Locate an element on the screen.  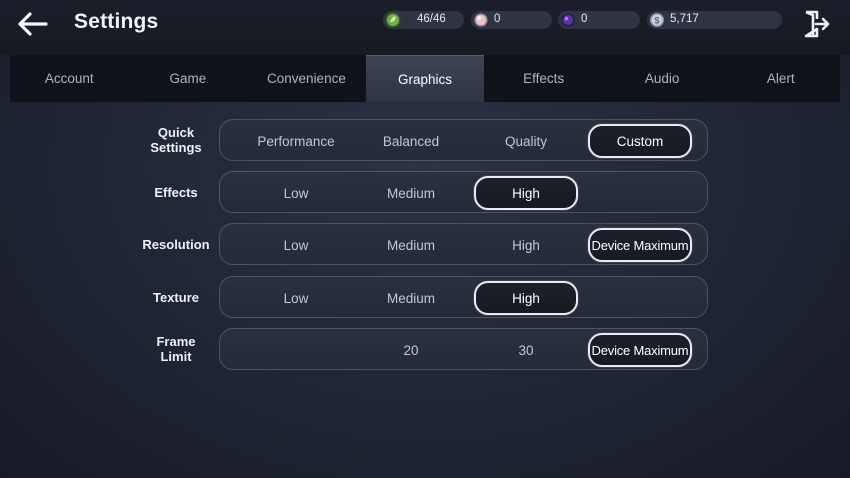
option-20: 20 is located at coordinates (411, 350).